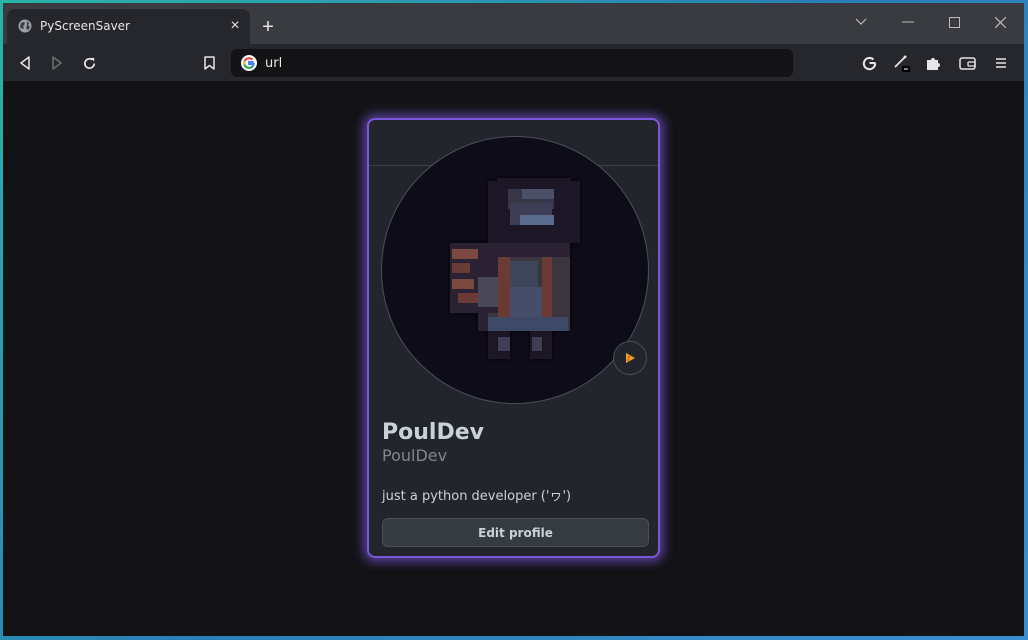  I want to click on tab-title: PyScreenSaver, so click(85, 26).